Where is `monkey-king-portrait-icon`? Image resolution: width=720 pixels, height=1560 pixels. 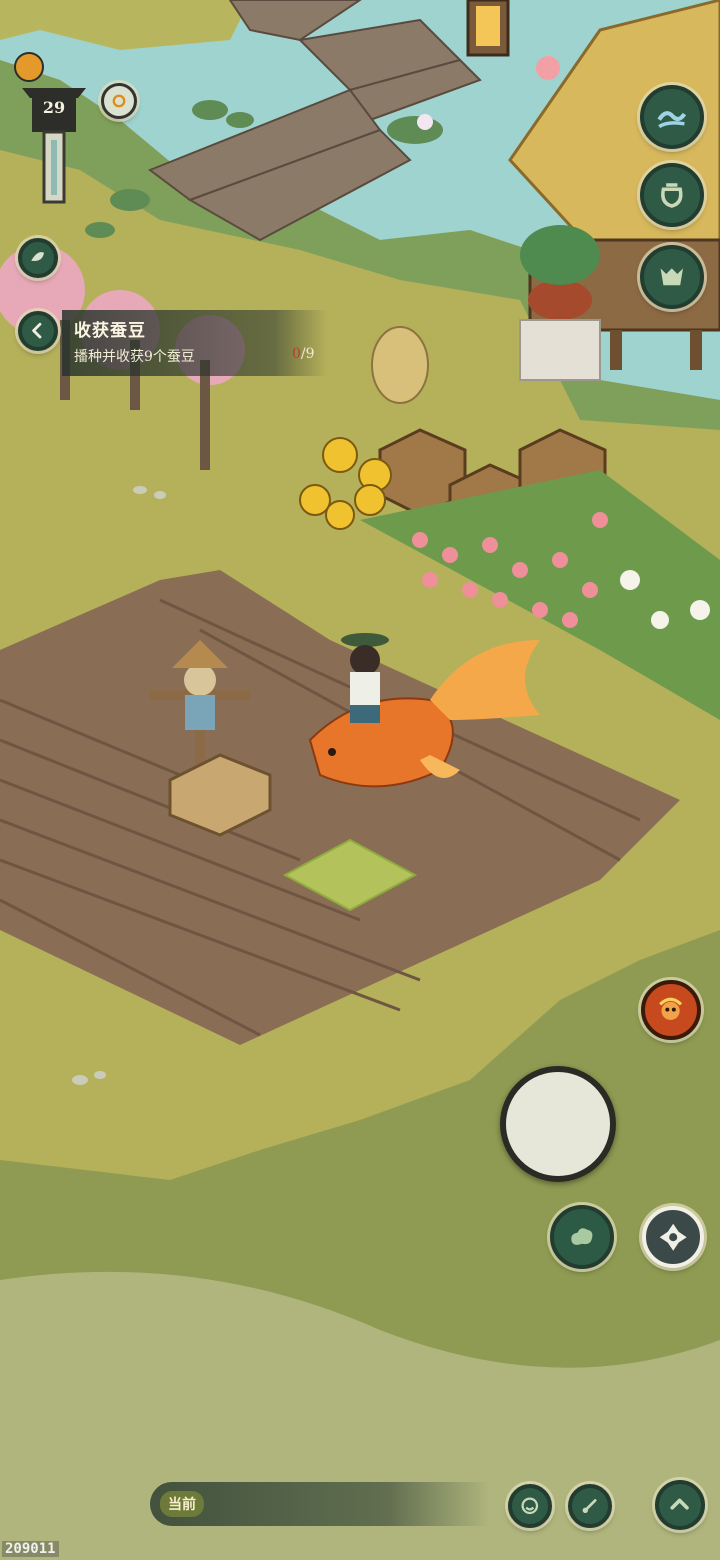 monkey-king-portrait-icon is located at coordinates (671, 1009).